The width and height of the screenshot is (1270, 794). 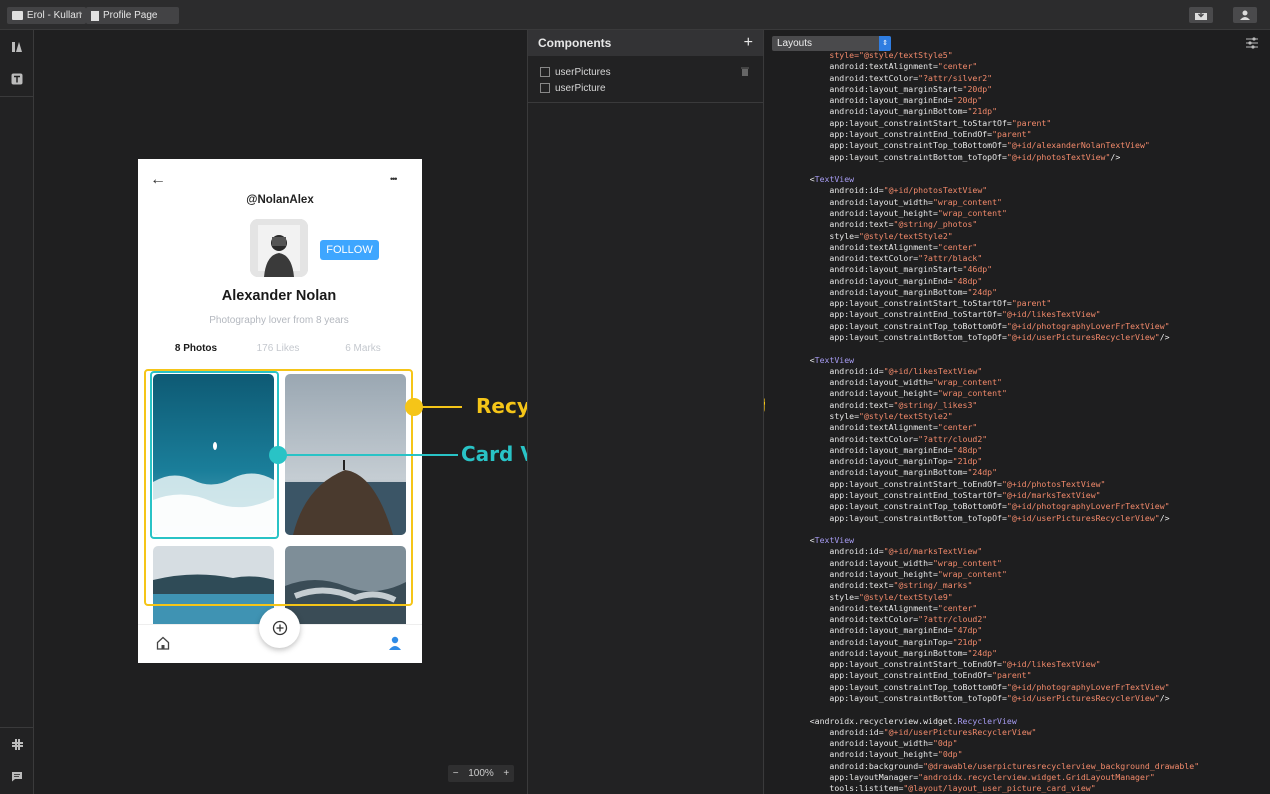 I want to click on code-token: app:layout_constraintStart_toStartOf=, so click(x=901, y=303).